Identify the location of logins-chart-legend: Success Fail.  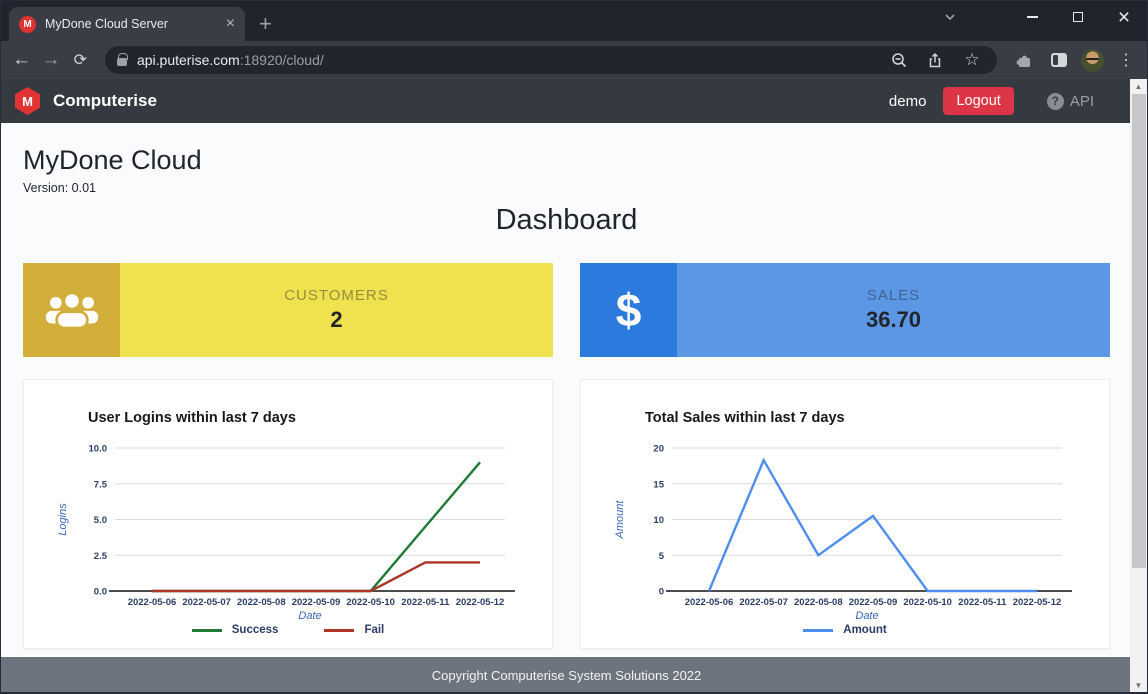
(288, 630).